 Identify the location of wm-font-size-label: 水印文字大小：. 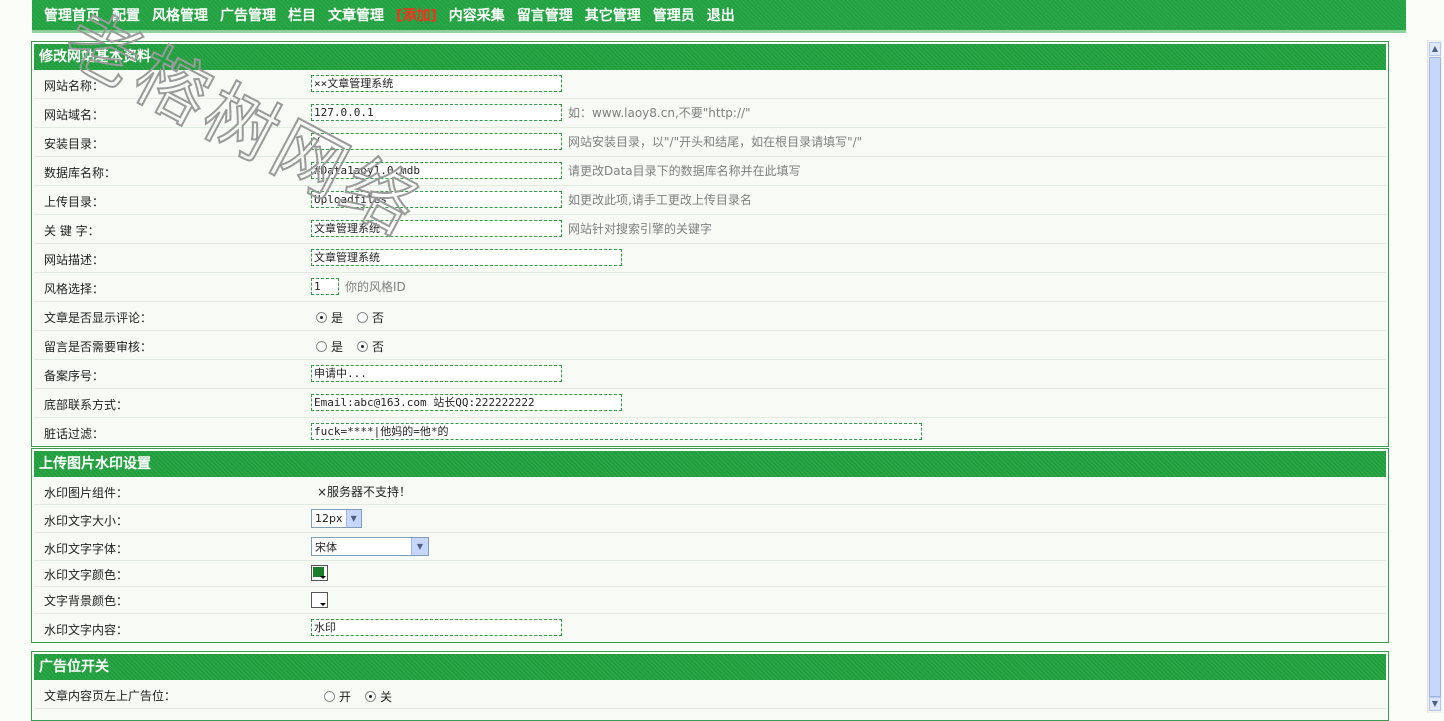
(86, 521).